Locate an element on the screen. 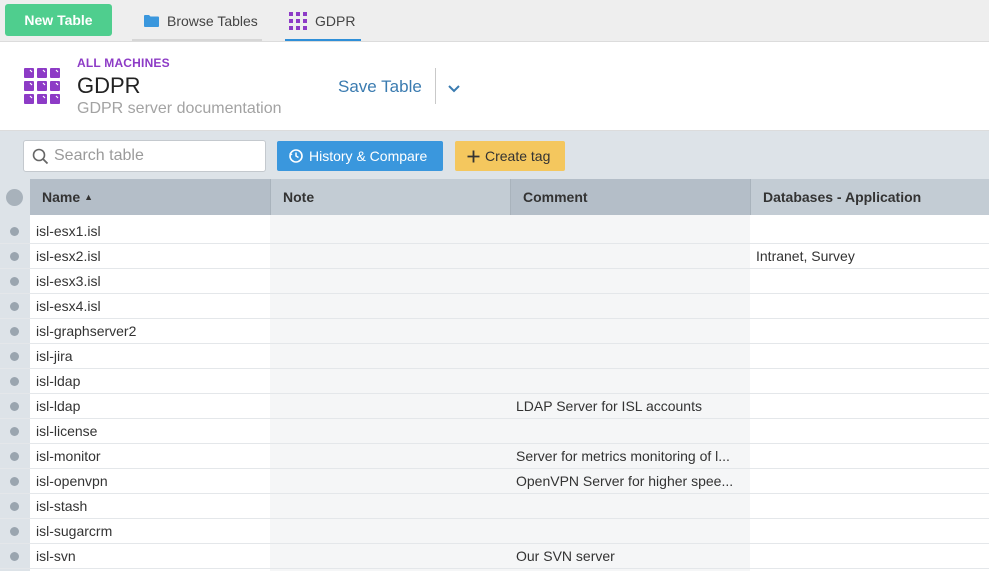 The image size is (989, 571). table-row: isl-esx3.isl is located at coordinates (494, 281).